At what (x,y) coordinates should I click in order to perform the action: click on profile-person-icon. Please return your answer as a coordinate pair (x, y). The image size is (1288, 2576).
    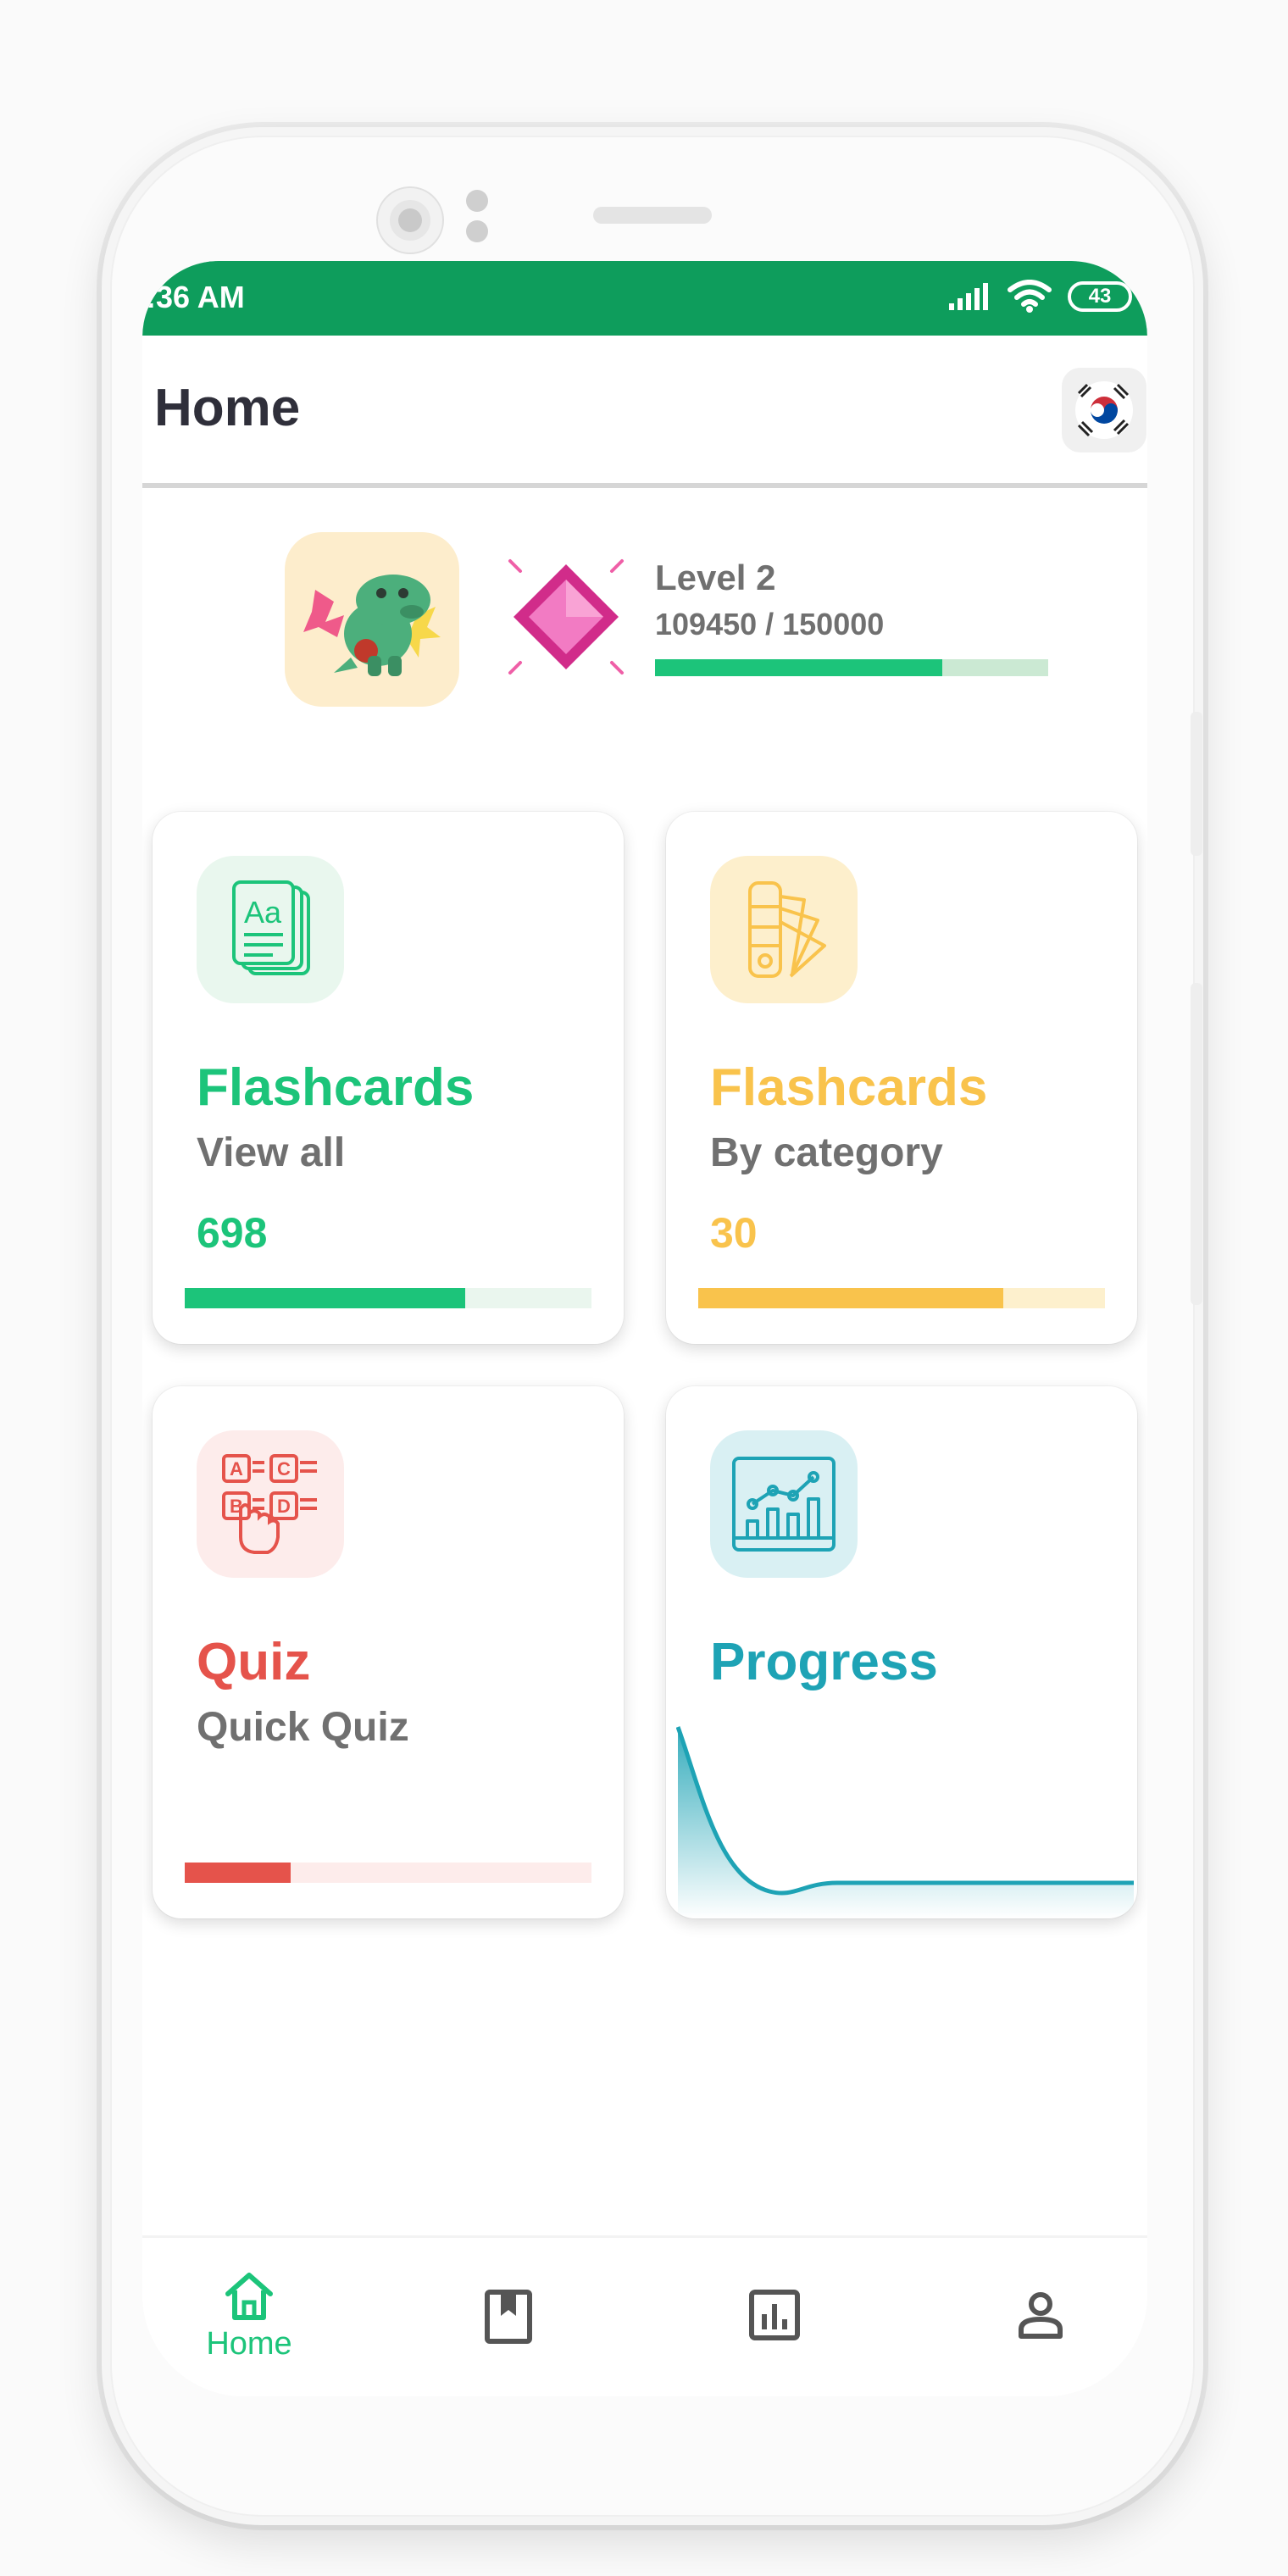
    Looking at the image, I should click on (1041, 2315).